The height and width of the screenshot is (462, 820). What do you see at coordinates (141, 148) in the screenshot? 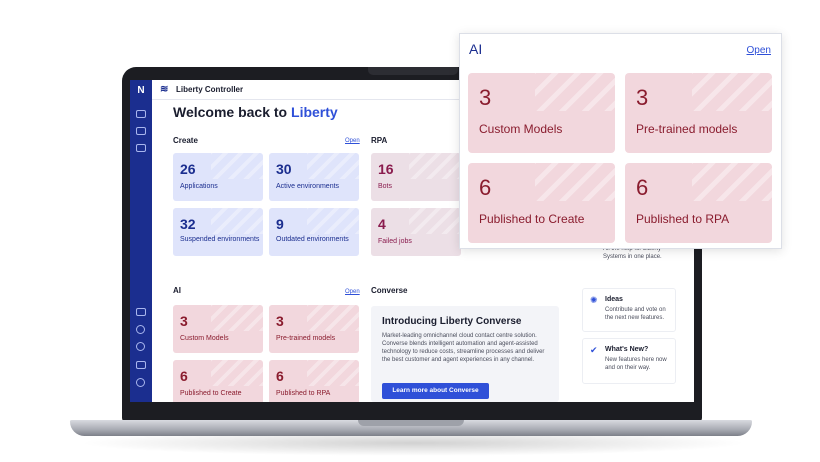
I see `sidebar-ai-icon` at bounding box center [141, 148].